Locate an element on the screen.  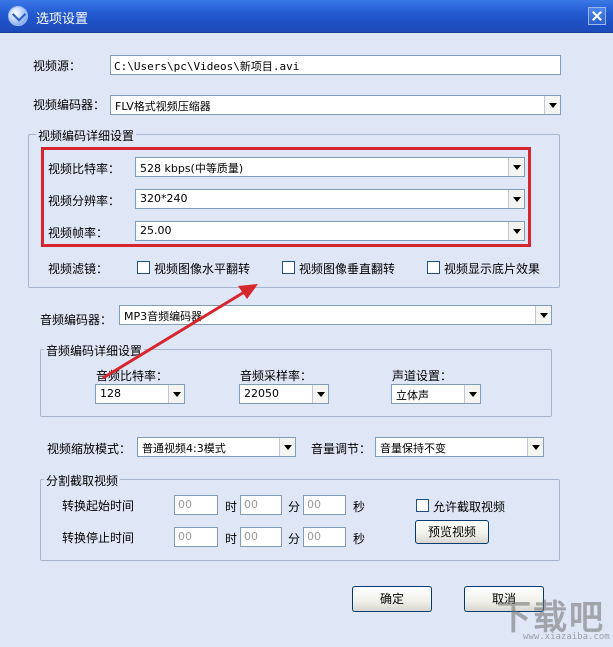
scale-mode-select: 普通视频4:3模式 is located at coordinates (216, 447).